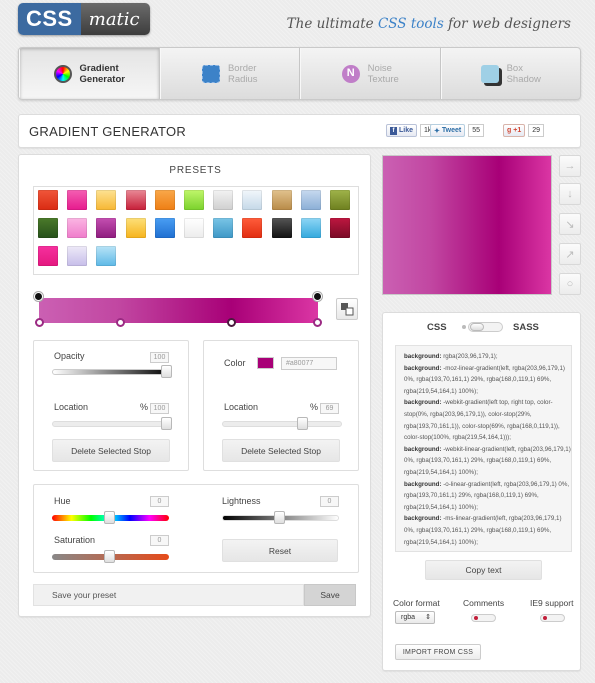 The image size is (595, 683). Describe the element at coordinates (112, 372) in the screenshot. I see `opacity-slider-track` at that location.